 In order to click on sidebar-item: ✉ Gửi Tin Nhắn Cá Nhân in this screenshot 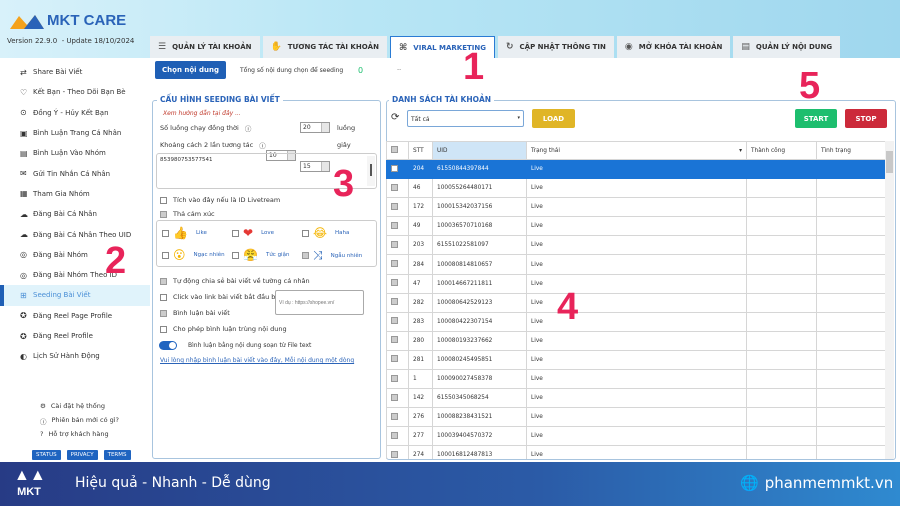, I will do `click(75, 173)`.